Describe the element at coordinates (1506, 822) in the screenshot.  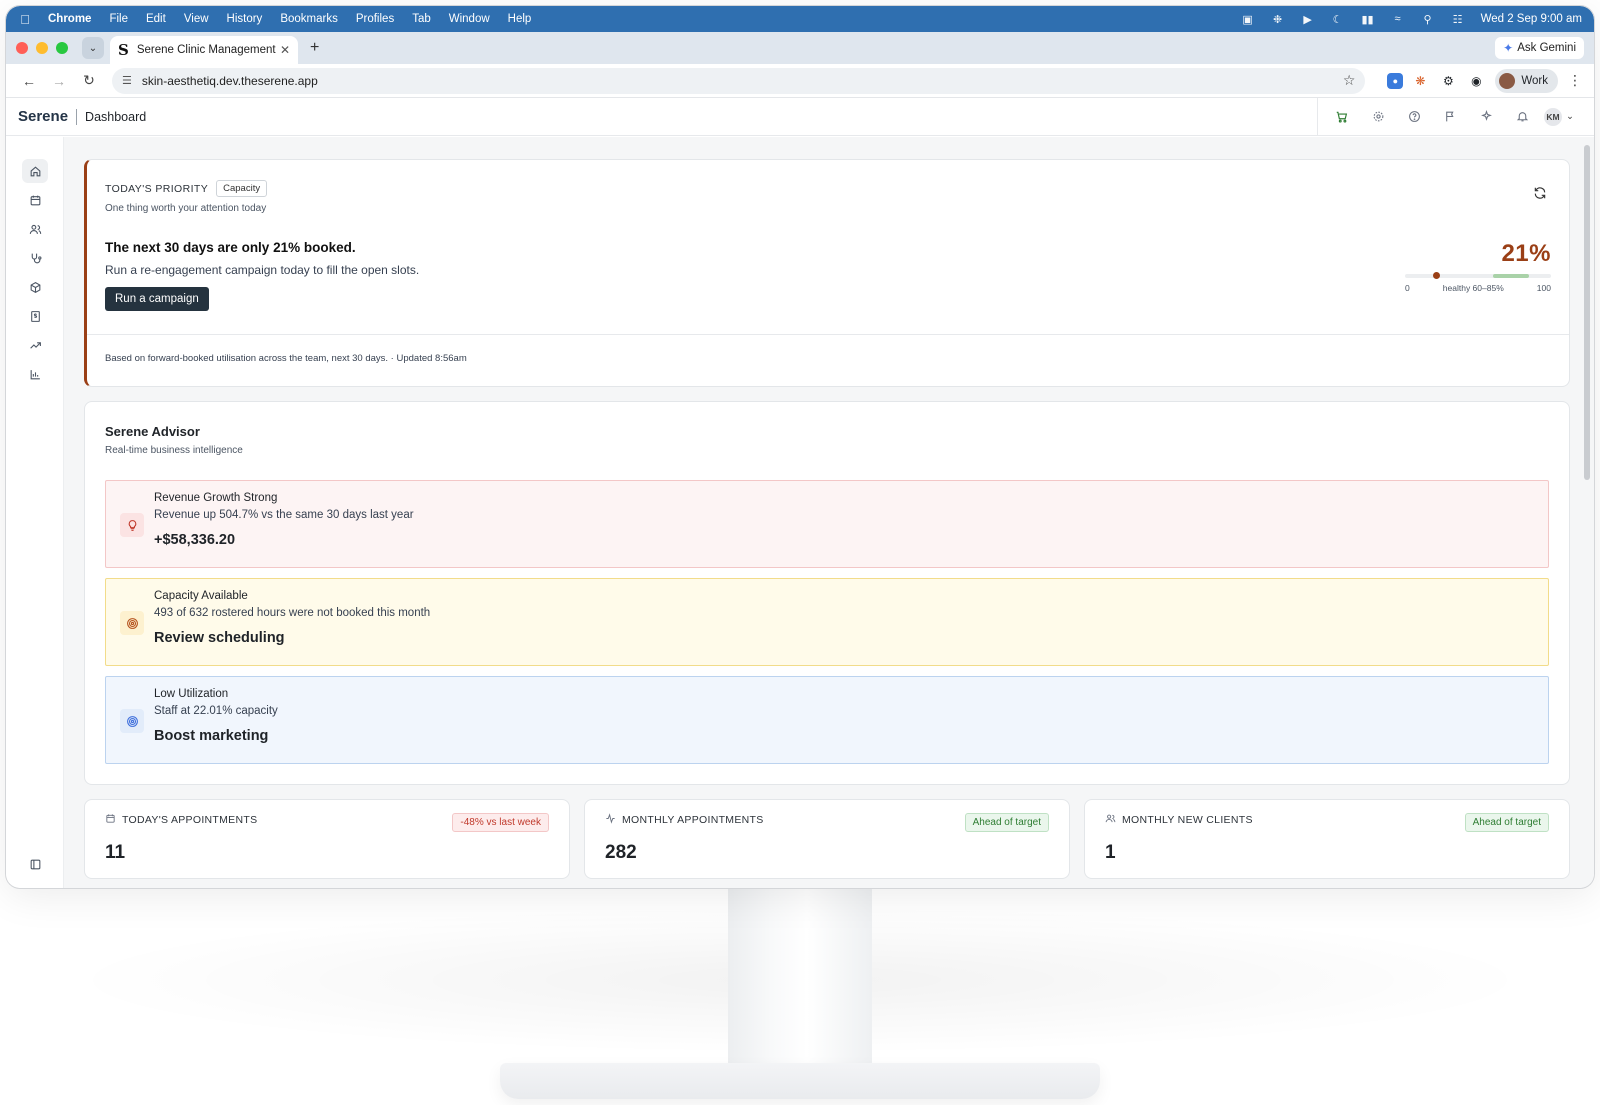
I see `stat-badge: Ahead of target` at that location.